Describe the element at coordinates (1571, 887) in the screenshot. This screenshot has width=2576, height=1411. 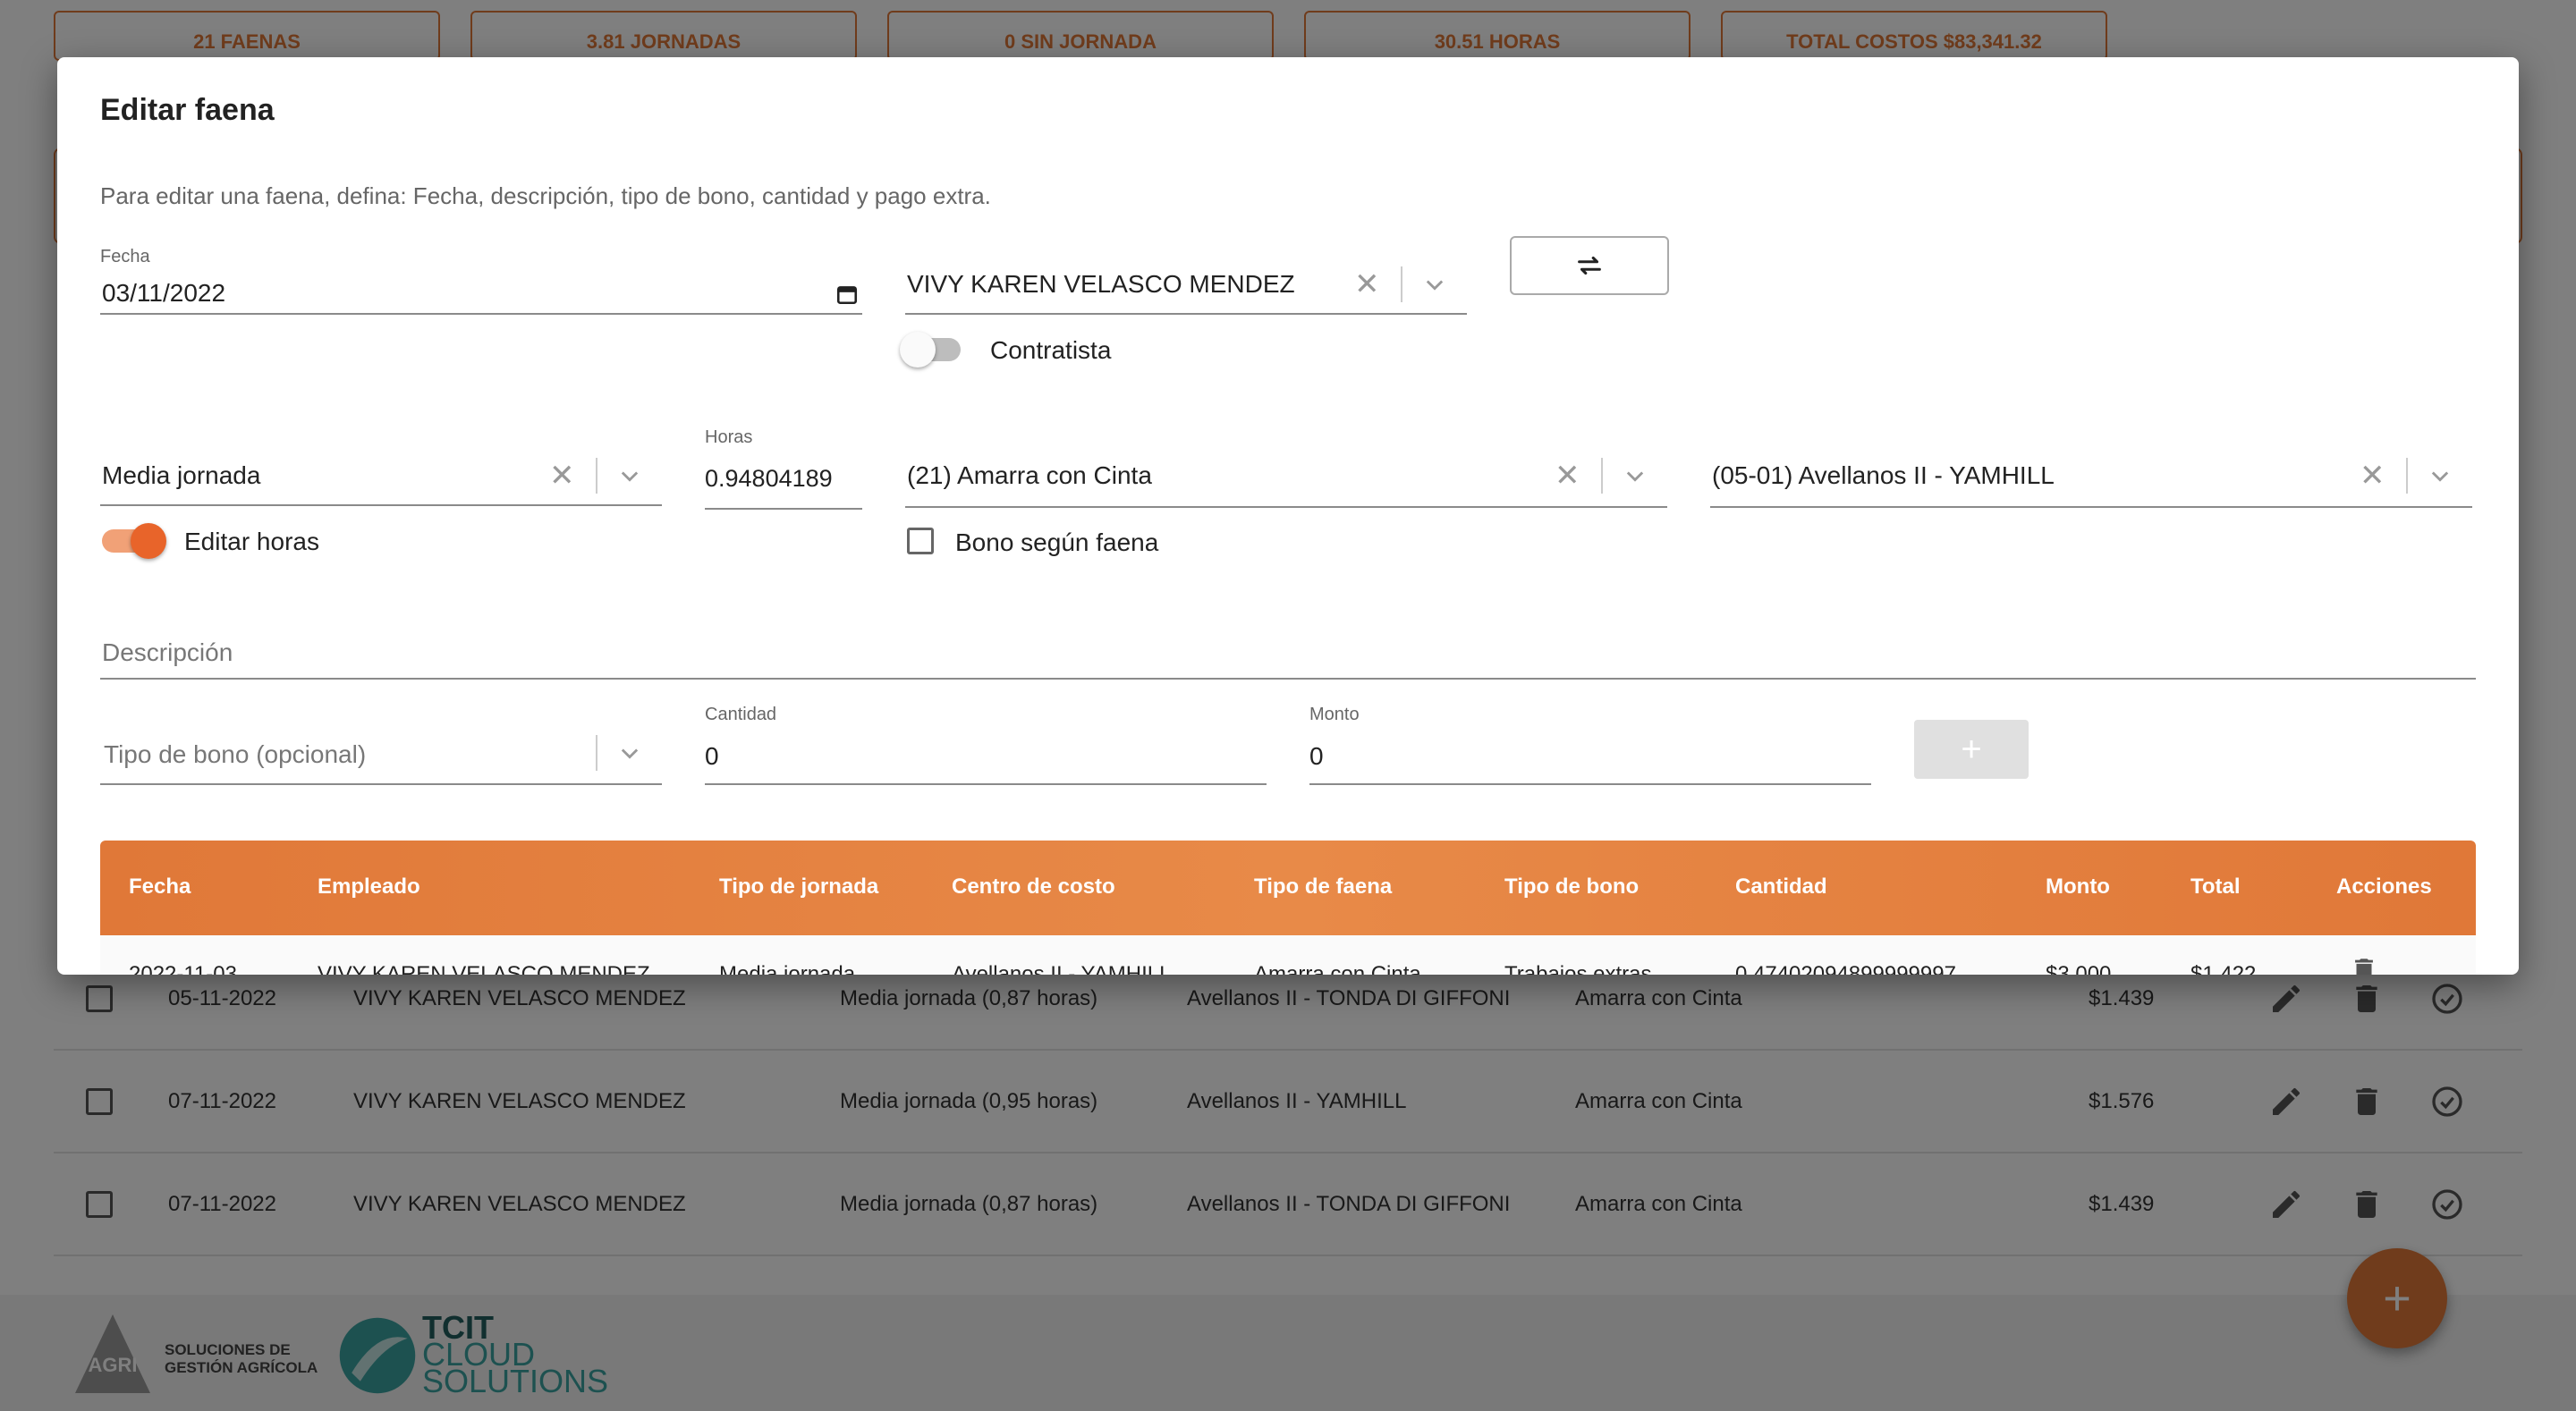
I see `col-tipo-bono: Tipo de bono` at that location.